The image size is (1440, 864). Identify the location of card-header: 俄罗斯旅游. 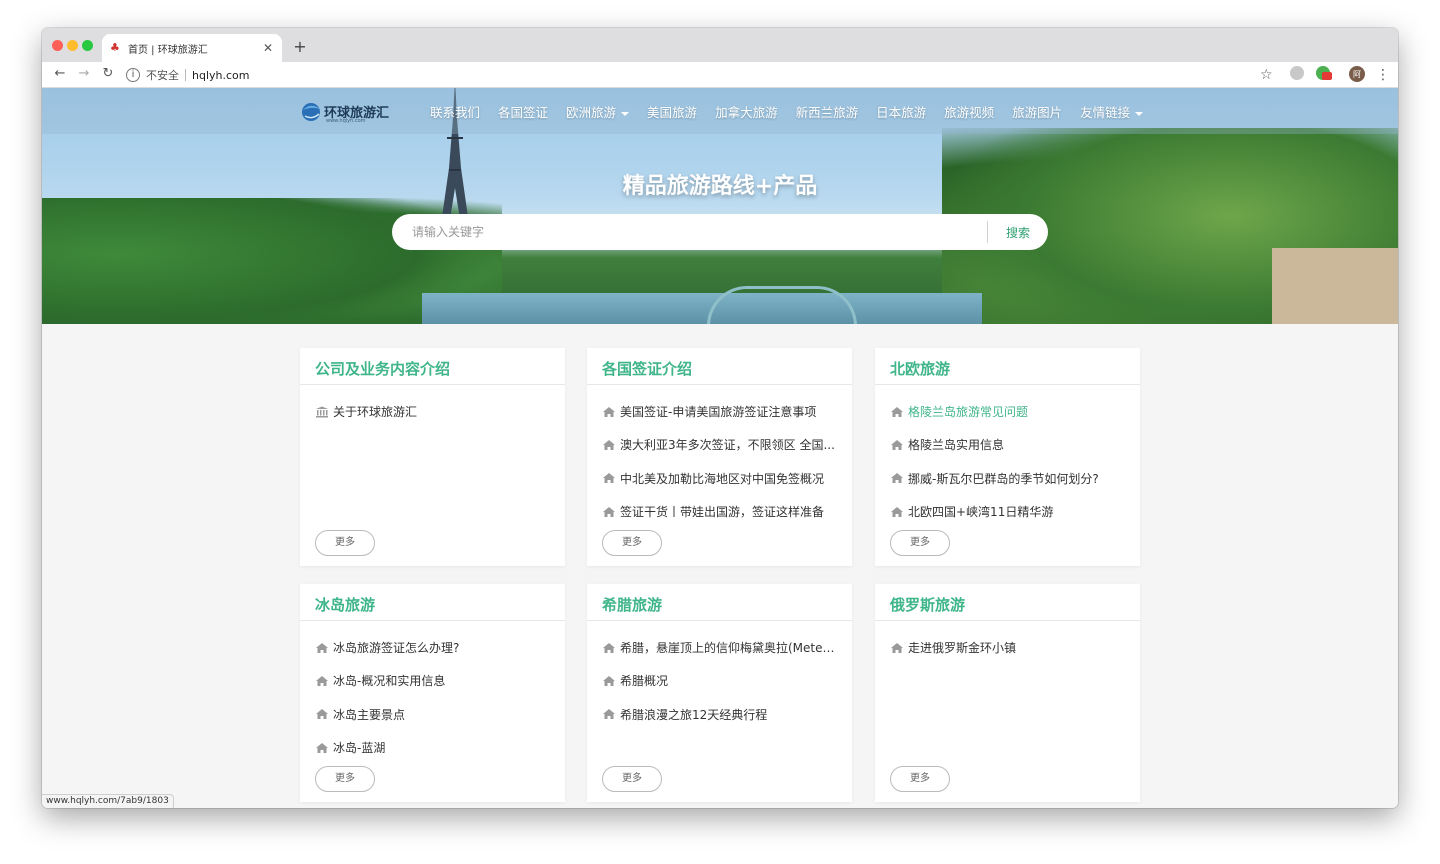
(1007, 602).